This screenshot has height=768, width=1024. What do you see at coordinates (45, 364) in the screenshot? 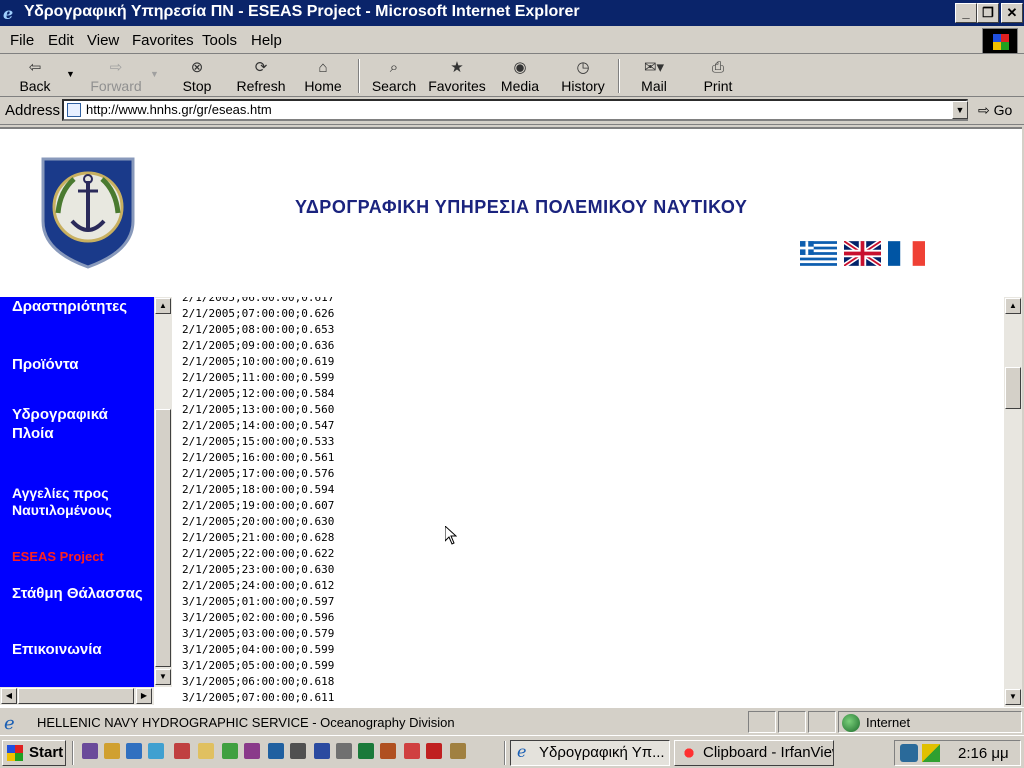
I see `nav-item-products: Προϊόντα` at bounding box center [45, 364].